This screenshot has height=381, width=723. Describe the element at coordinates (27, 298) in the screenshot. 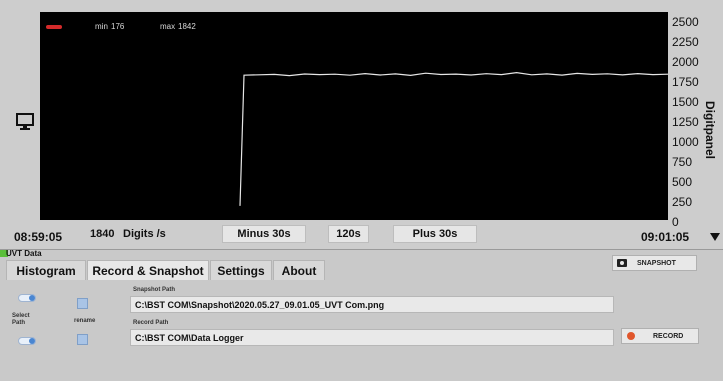

I see `select-path-toggle-snapshot` at that location.